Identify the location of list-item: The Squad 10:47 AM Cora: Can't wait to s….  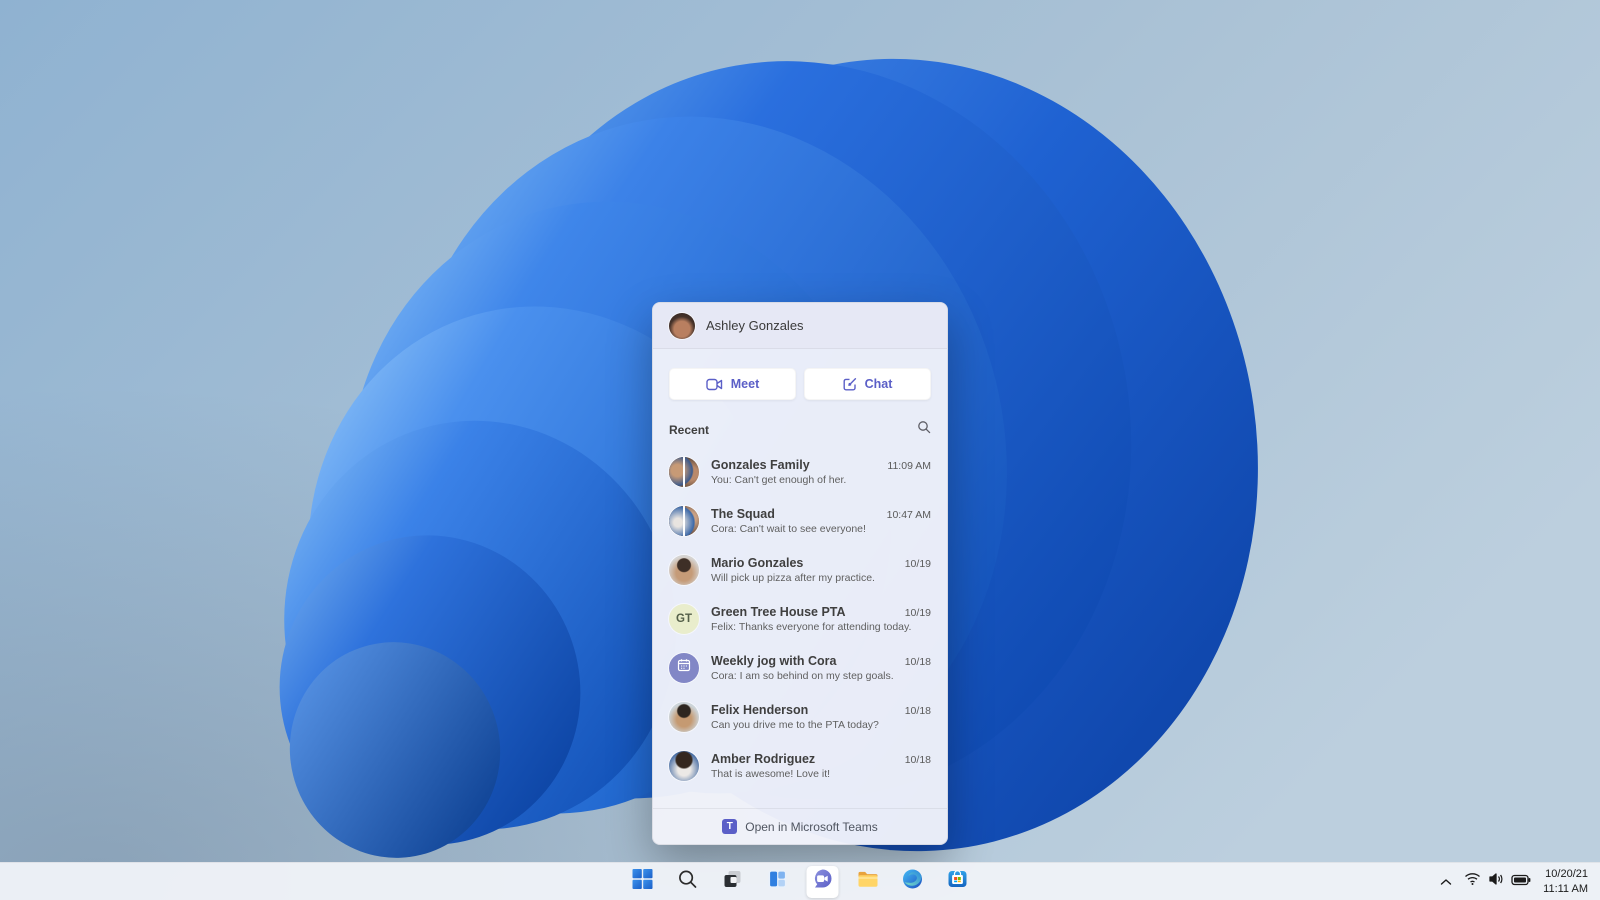
(800, 520).